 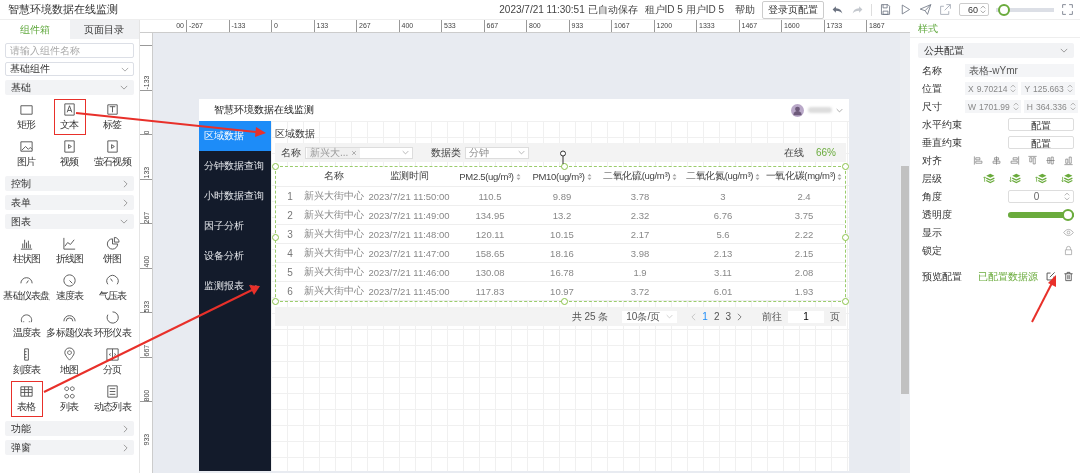 What do you see at coordinates (26, 391) in the screenshot?
I see `table-icon` at bounding box center [26, 391].